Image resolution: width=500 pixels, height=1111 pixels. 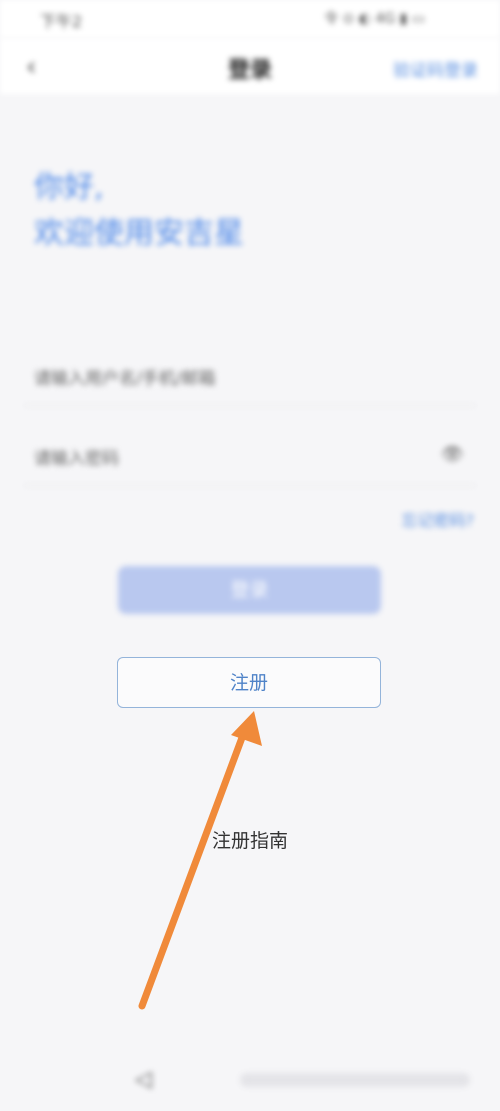 What do you see at coordinates (192, 870) in the screenshot?
I see `annotation-arrow-shaft` at bounding box center [192, 870].